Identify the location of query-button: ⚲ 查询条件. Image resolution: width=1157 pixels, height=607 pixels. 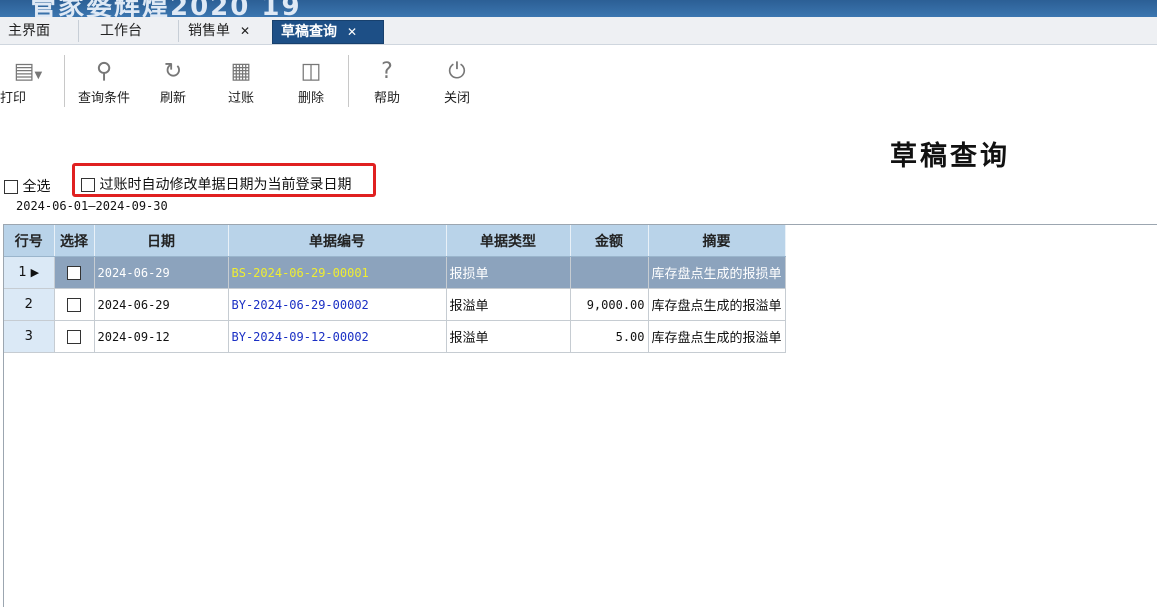
(104, 82).